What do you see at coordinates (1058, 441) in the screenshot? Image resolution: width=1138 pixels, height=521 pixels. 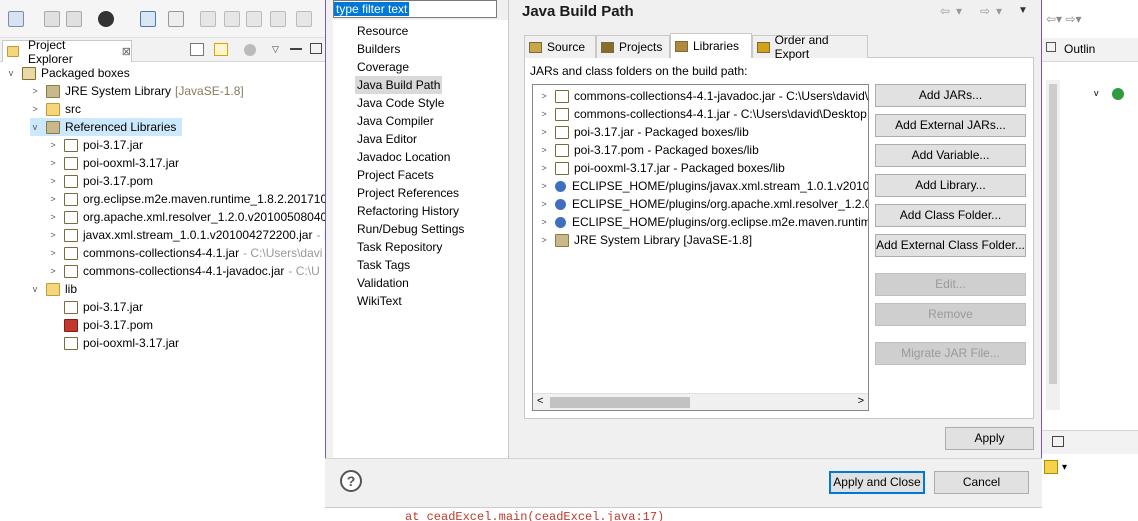 I see `maximize-view-icon` at bounding box center [1058, 441].